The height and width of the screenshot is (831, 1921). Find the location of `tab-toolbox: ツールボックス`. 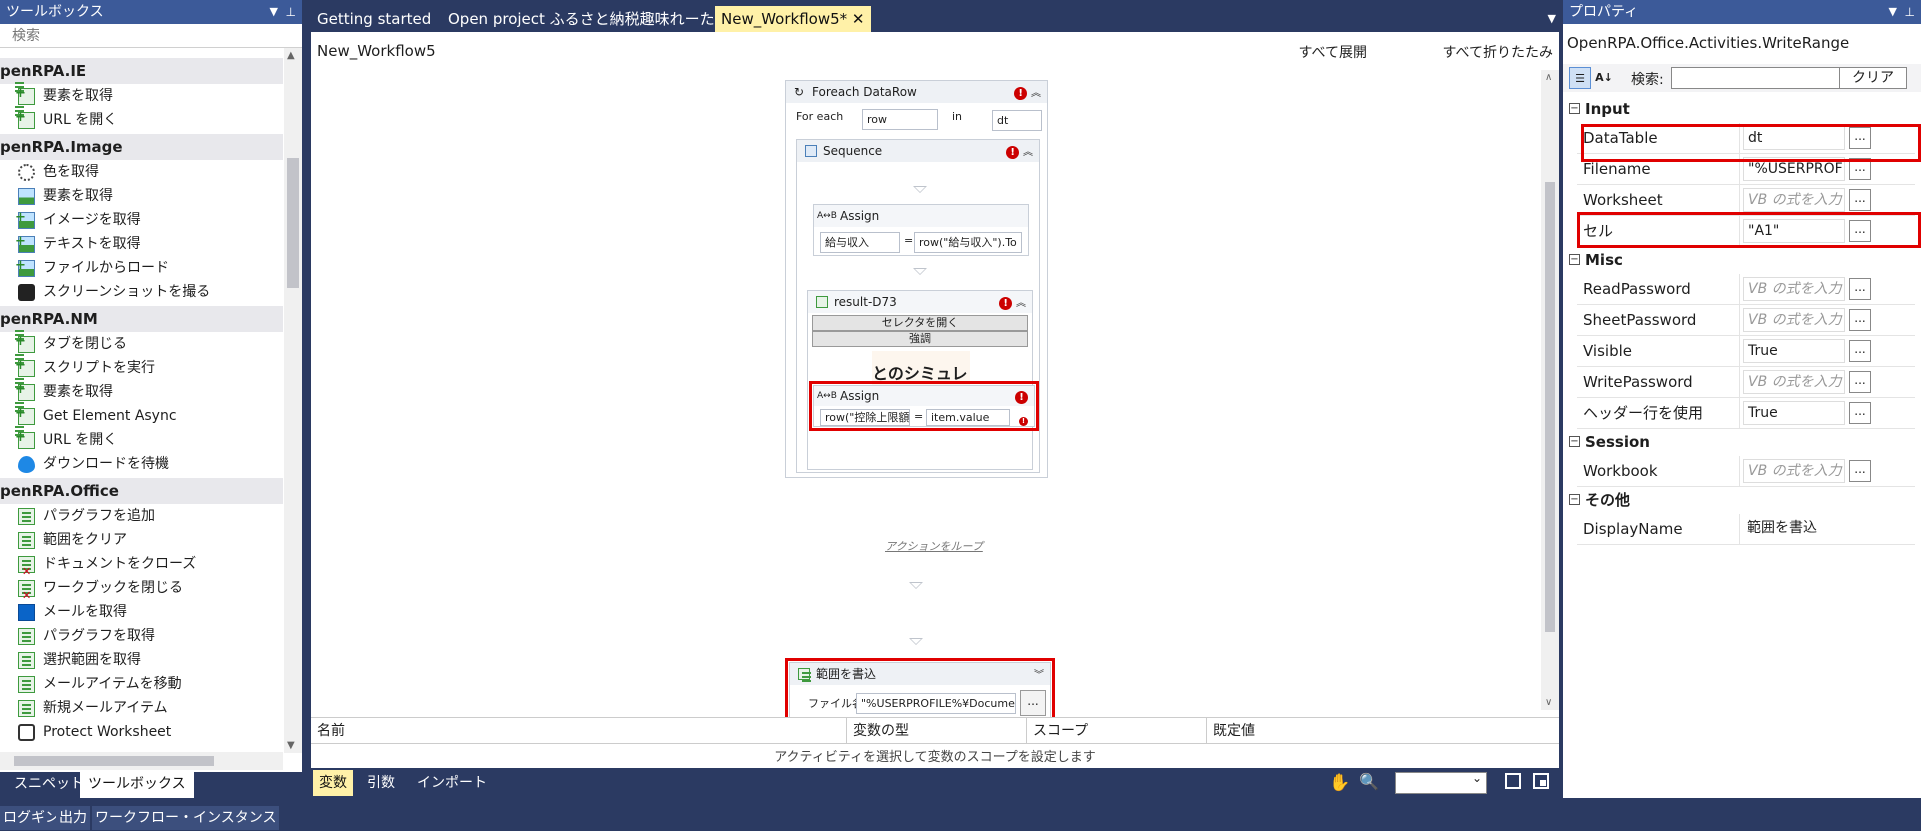

tab-toolbox: ツールボックス is located at coordinates (137, 785).